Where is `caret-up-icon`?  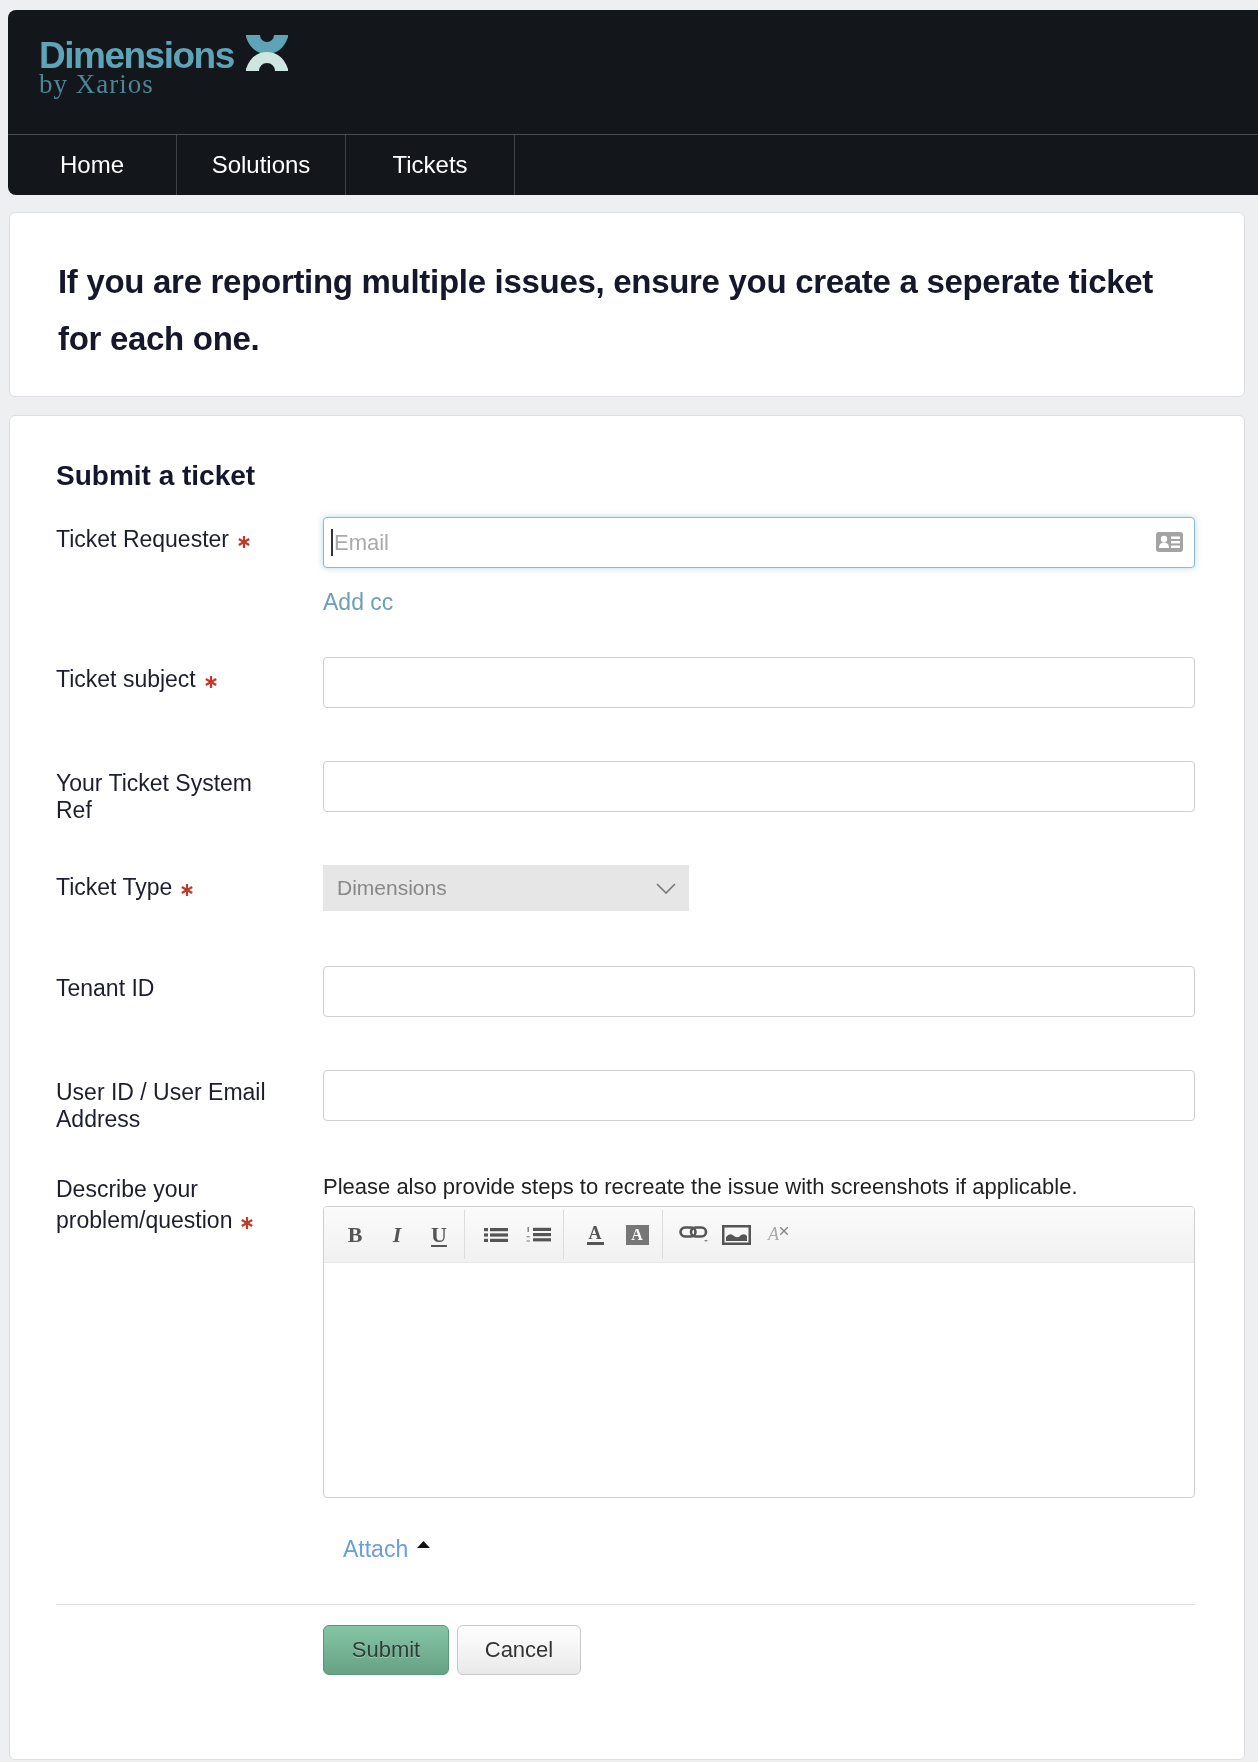
caret-up-icon is located at coordinates (424, 1544).